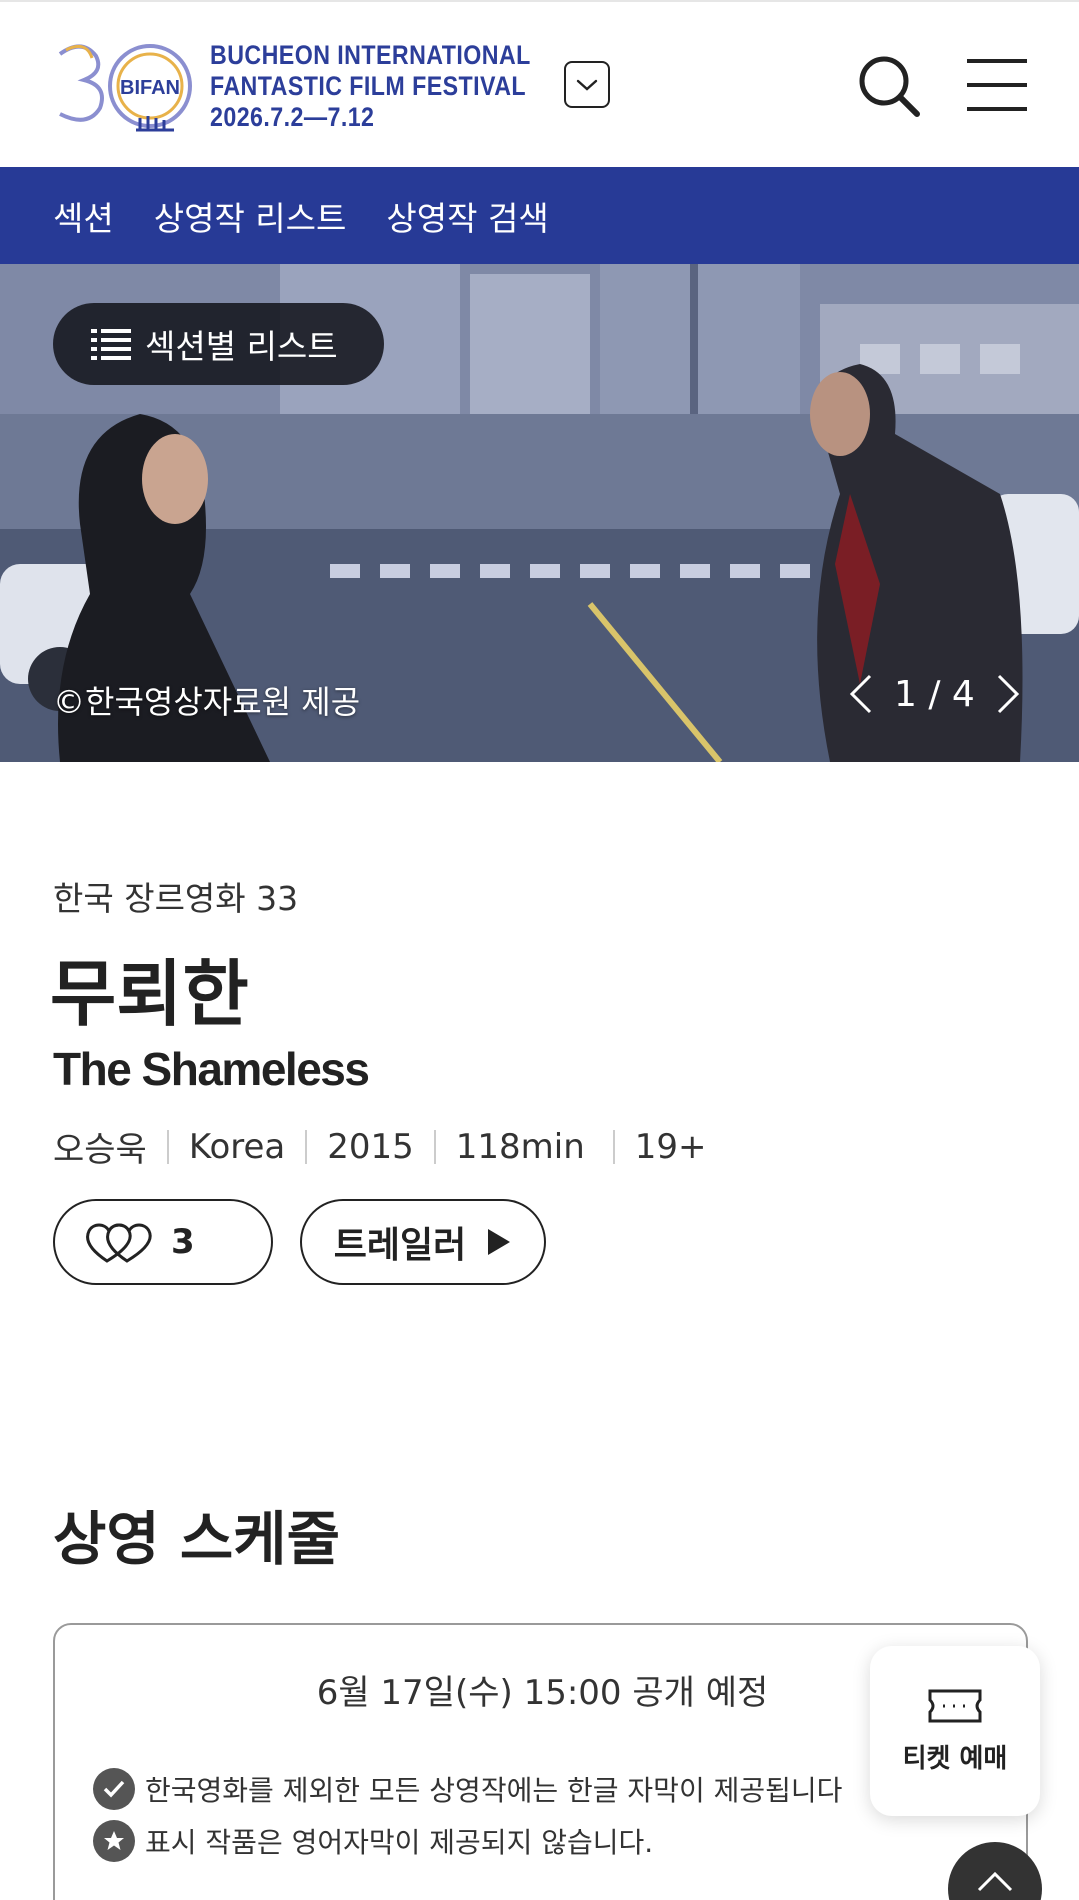 Image resolution: width=1079 pixels, height=1900 pixels. I want to click on film-director: 오승욱, so click(100, 1150).